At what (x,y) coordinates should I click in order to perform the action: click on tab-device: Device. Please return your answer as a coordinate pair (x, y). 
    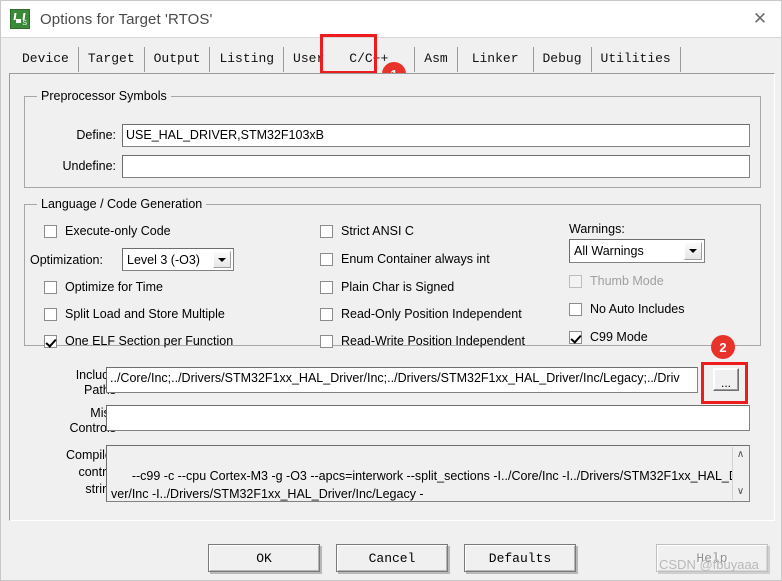
    Looking at the image, I should click on (46, 59).